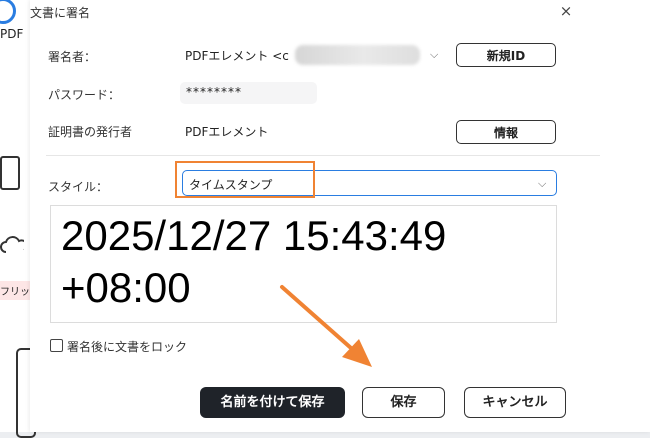 Image resolution: width=650 pixels, height=438 pixels. I want to click on issuer-label: 証明書の発行者, so click(90, 132).